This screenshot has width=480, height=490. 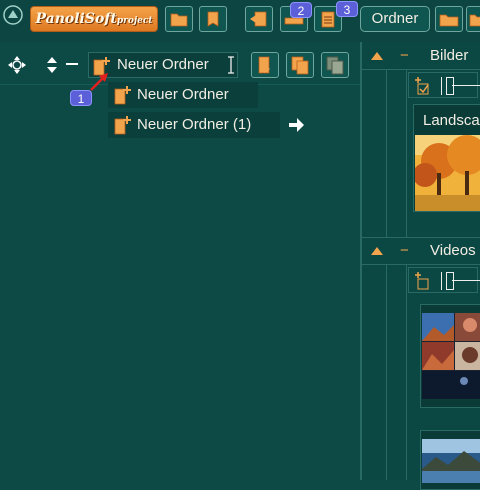 I want to click on autumn-thumbnail, so click(x=447, y=173).